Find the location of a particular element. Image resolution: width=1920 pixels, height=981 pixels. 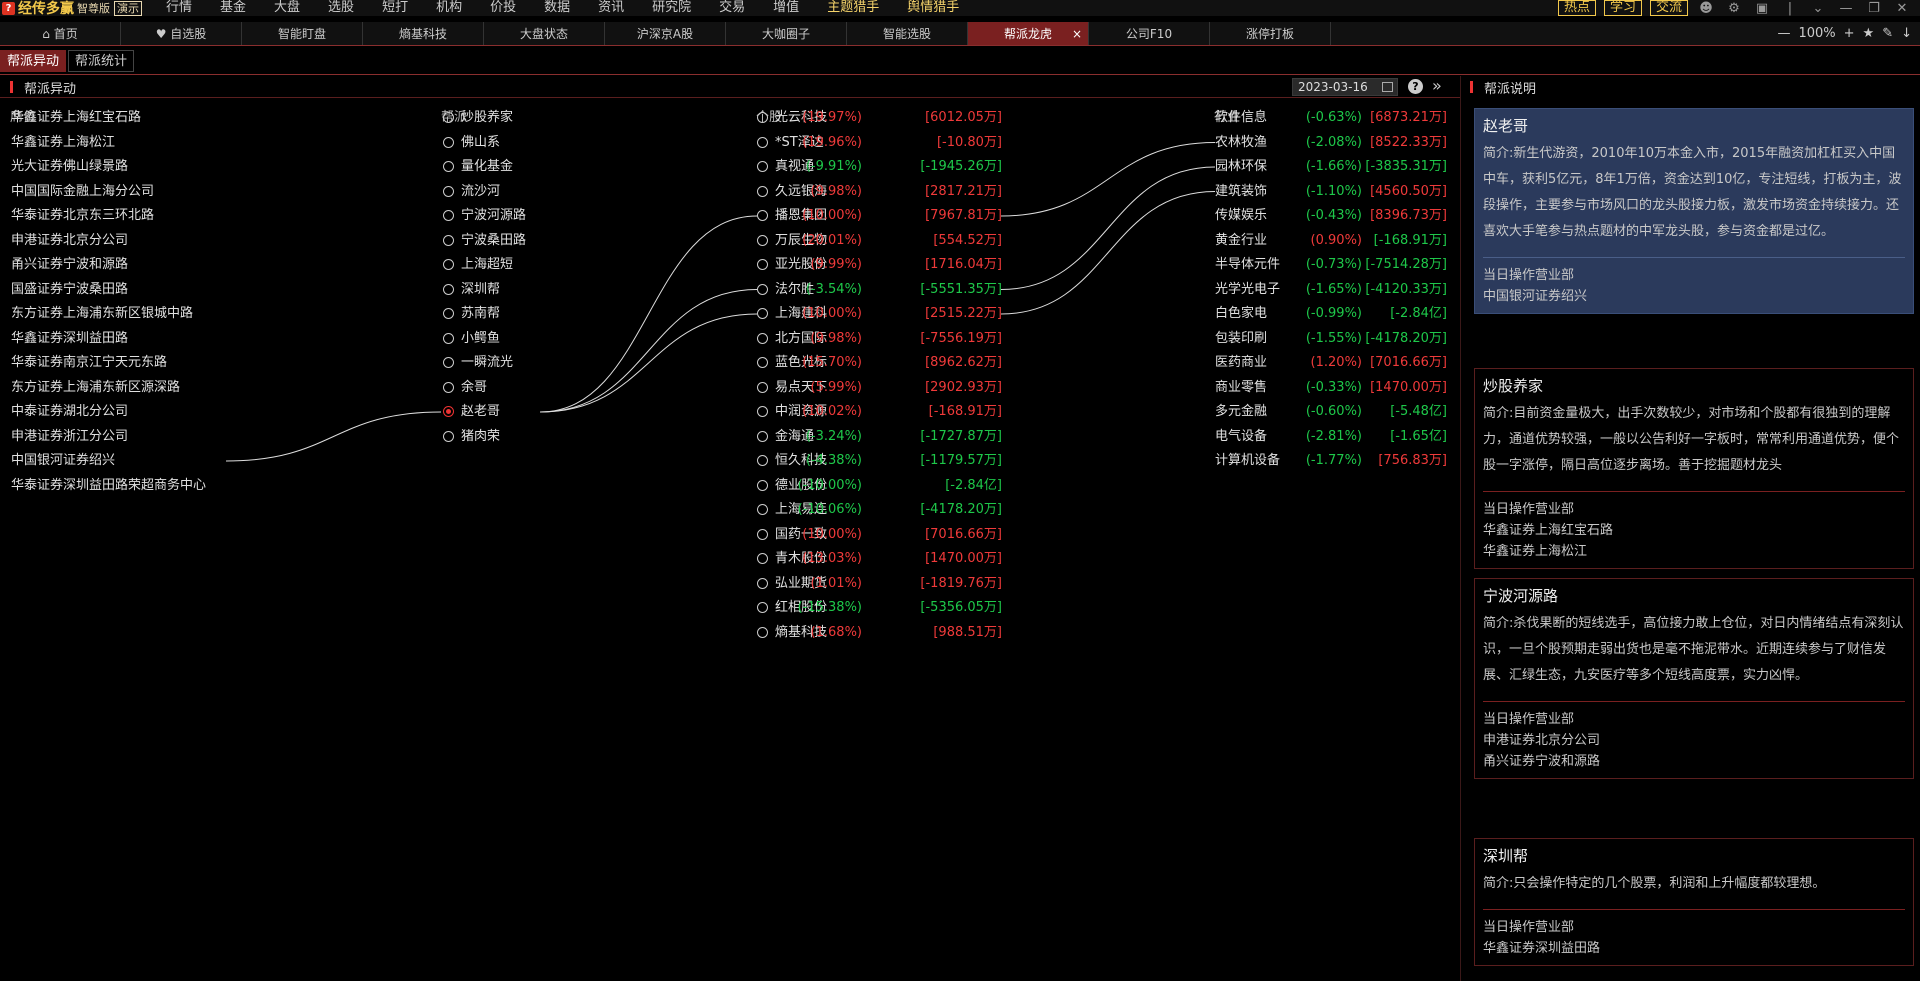

seat-row: 华鑫证券上海红宝石路 is located at coordinates (76, 118).